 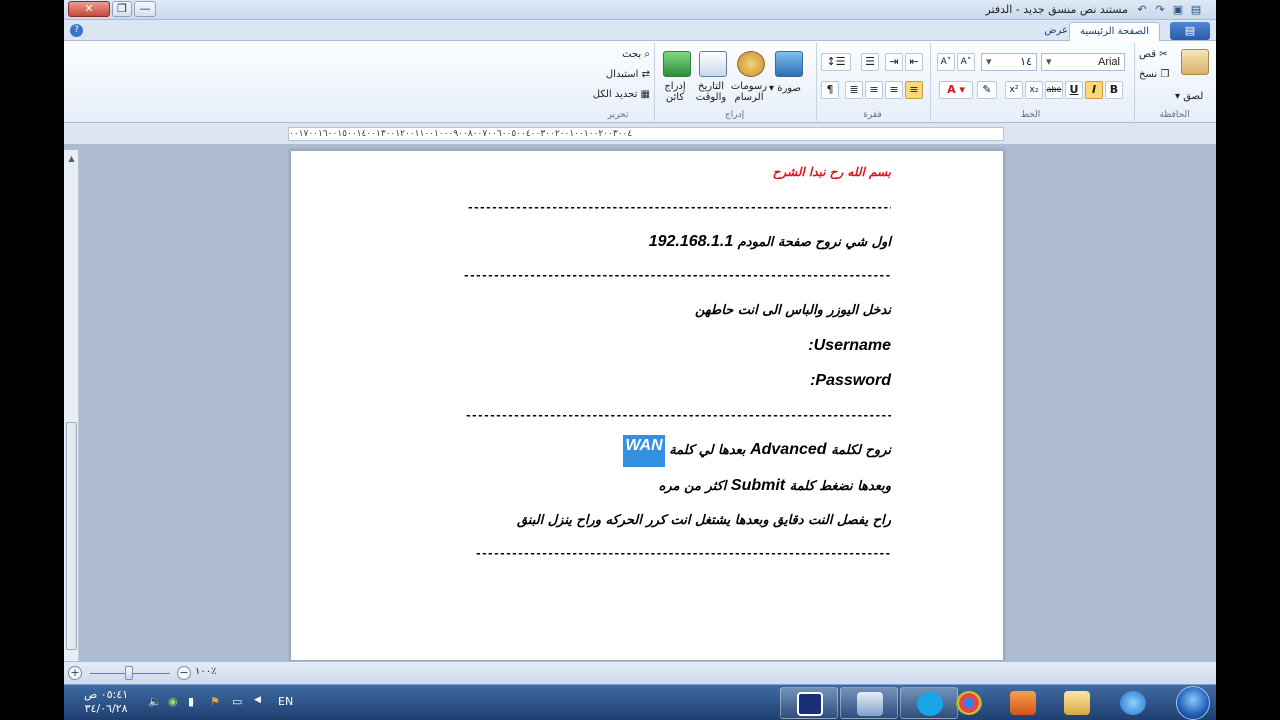 I want to click on select-all-button: ▦ تحديد الكل, so click(x=621, y=94).